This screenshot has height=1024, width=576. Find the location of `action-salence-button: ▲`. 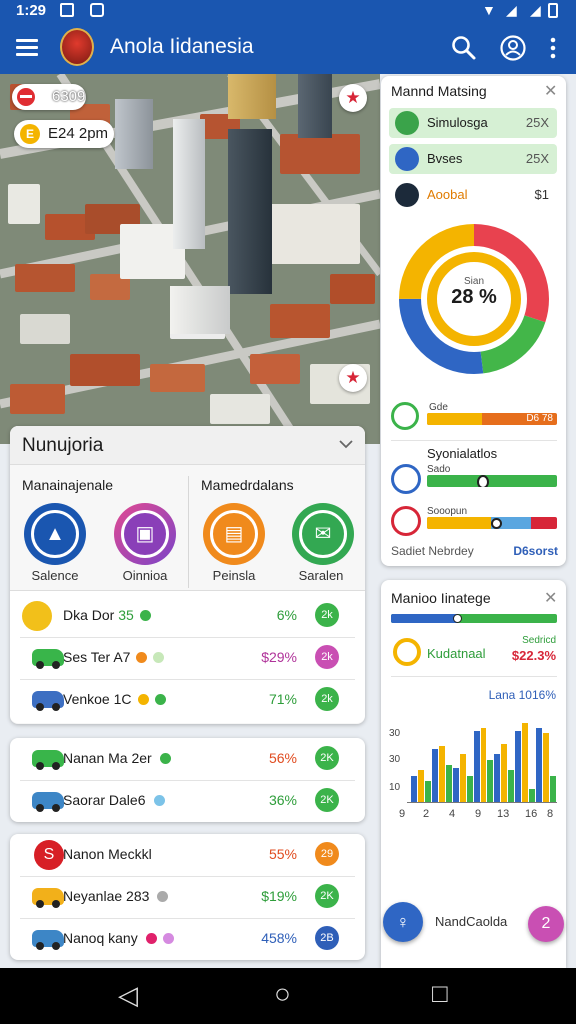

action-salence-button: ▲ is located at coordinates (55, 534).